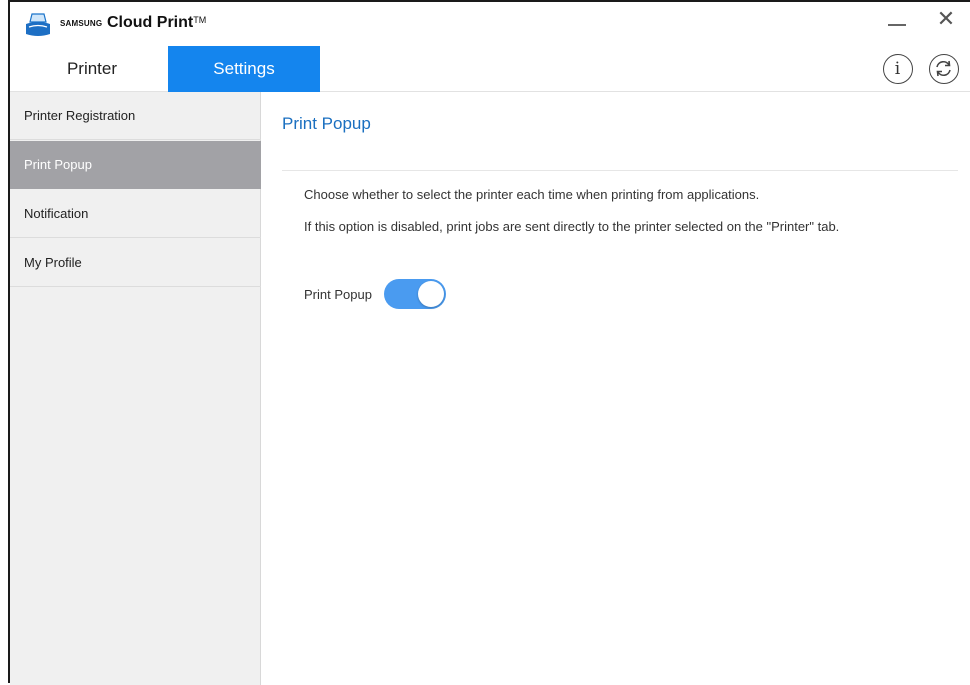 The width and height of the screenshot is (970, 685). What do you see at coordinates (135, 214) in the screenshot?
I see `sidebar-item-notification: Notification` at bounding box center [135, 214].